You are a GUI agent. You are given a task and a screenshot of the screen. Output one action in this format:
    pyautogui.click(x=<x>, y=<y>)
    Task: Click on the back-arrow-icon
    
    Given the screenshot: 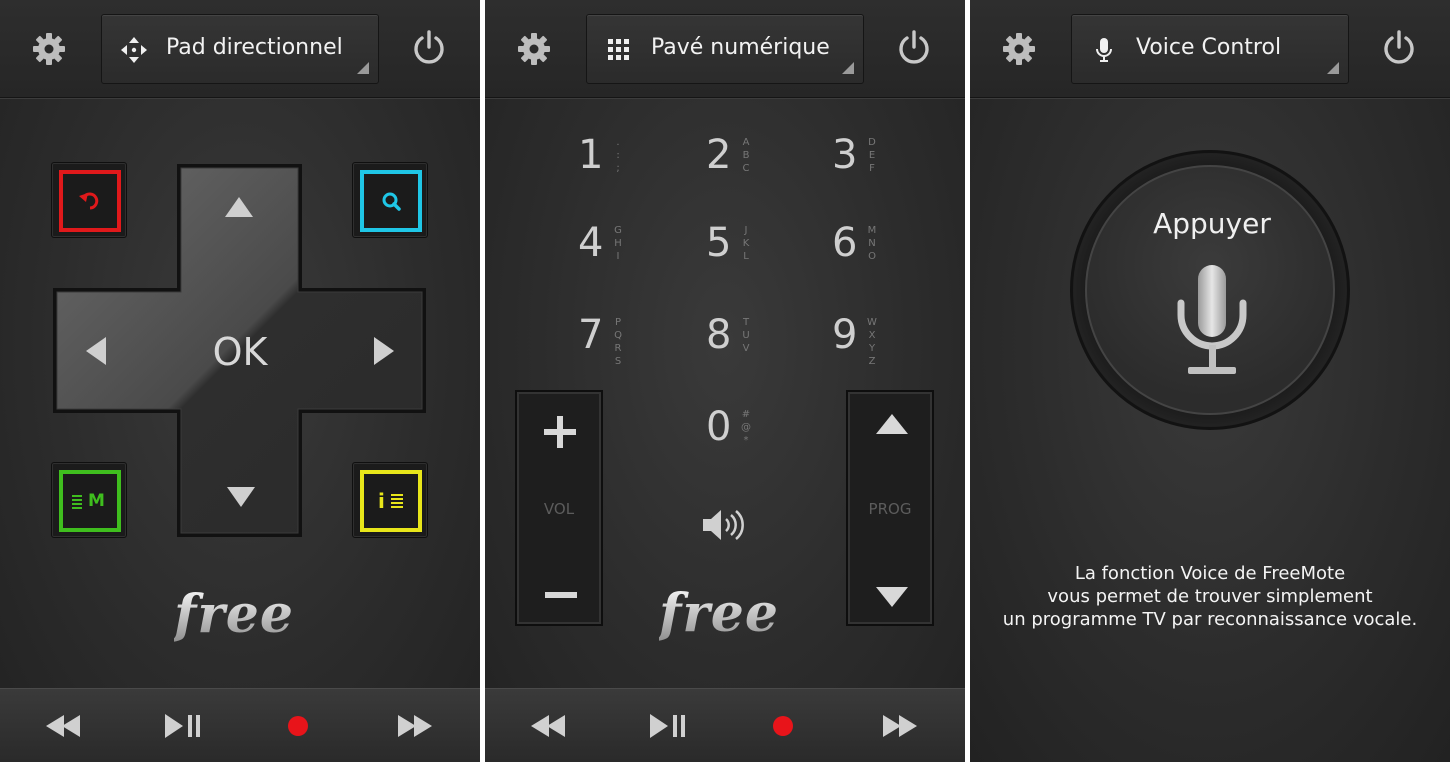 What is the action you would take?
    pyautogui.click(x=89, y=201)
    